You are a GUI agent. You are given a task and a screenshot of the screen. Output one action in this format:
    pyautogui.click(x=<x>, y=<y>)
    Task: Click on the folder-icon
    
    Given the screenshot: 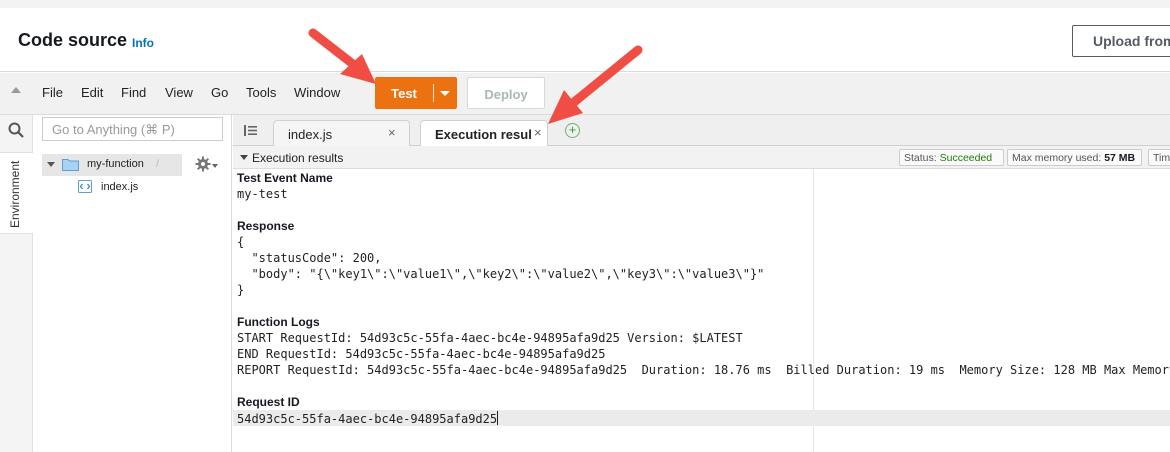 What is the action you would take?
    pyautogui.click(x=70, y=165)
    